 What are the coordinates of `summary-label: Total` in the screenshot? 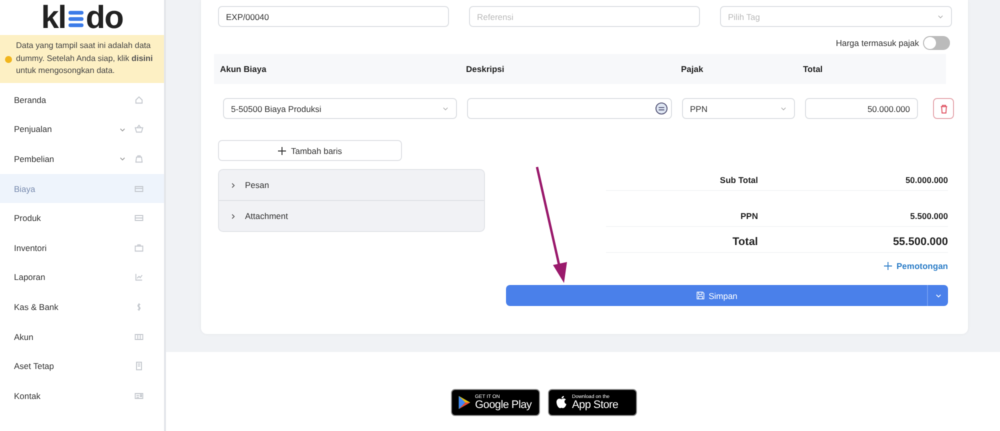 It's located at (745, 242).